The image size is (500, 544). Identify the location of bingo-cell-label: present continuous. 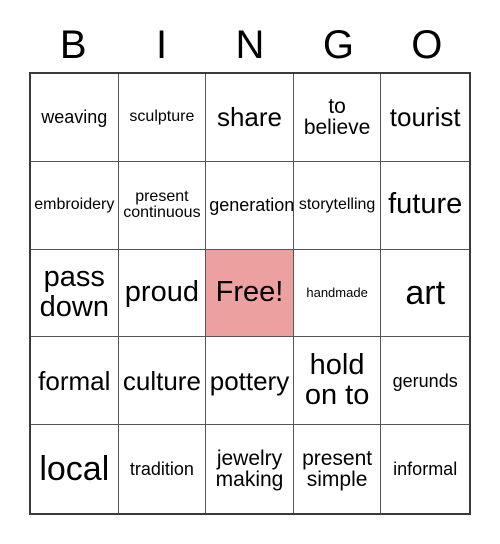
(162, 204).